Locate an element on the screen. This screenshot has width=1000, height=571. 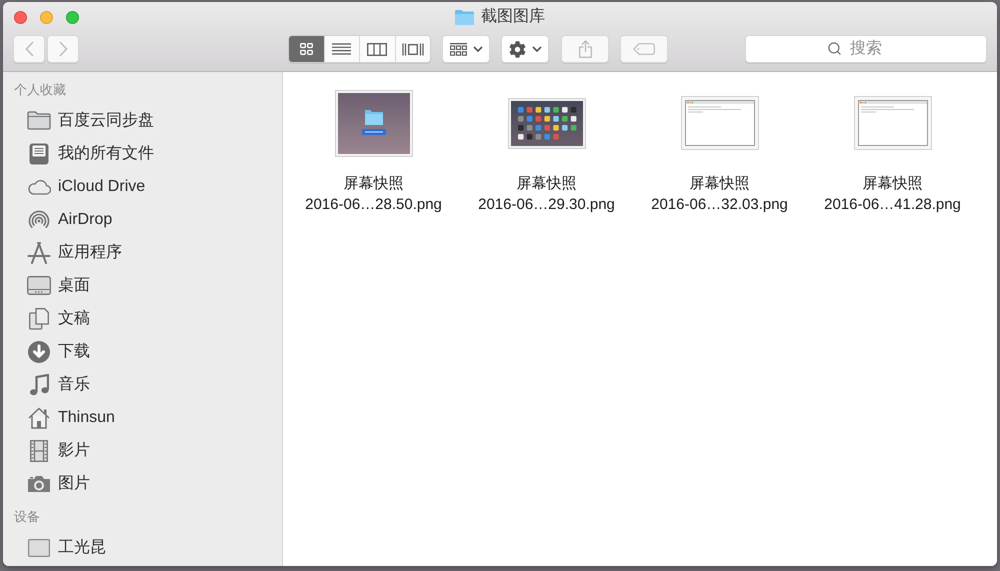
camera-icon is located at coordinates (38, 483).